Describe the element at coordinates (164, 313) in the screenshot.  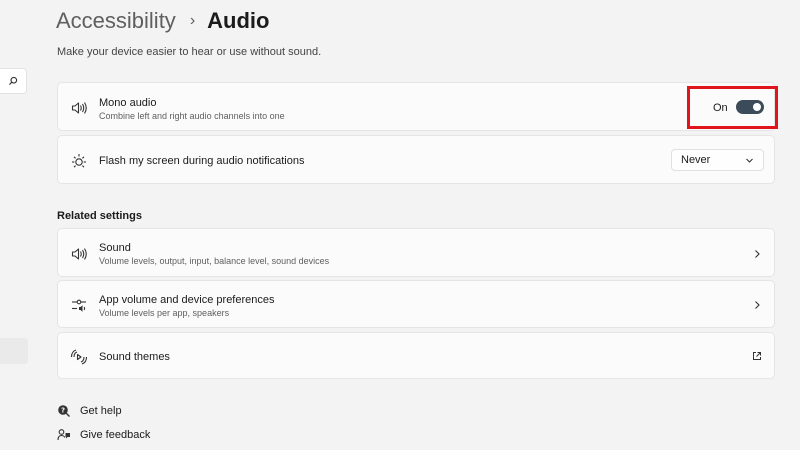
I see `app-volume-description: Volume levels per app, speakers` at that location.